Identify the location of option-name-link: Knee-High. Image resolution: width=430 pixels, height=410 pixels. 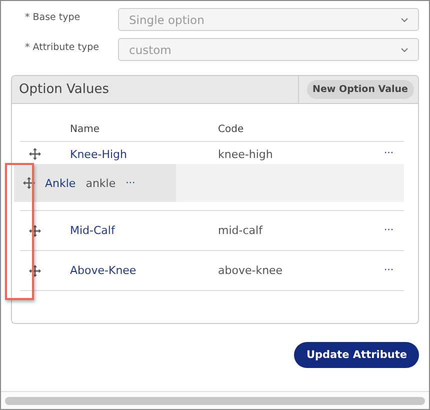
(144, 154).